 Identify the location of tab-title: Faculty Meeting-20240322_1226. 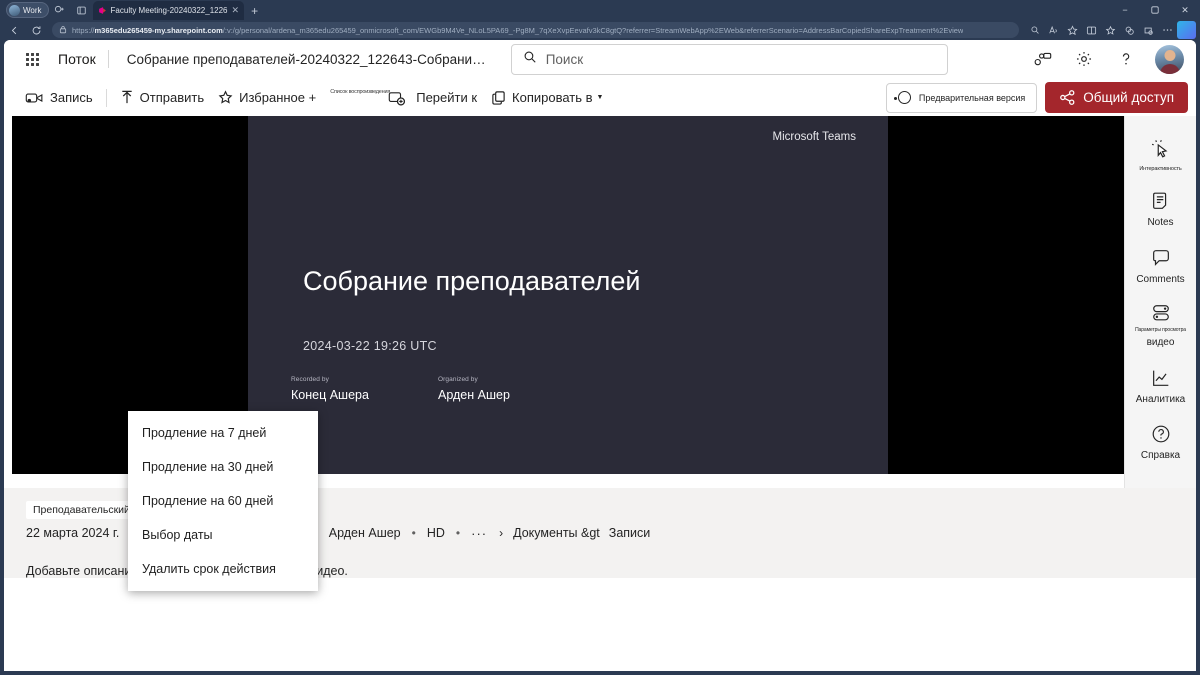
(169, 10).